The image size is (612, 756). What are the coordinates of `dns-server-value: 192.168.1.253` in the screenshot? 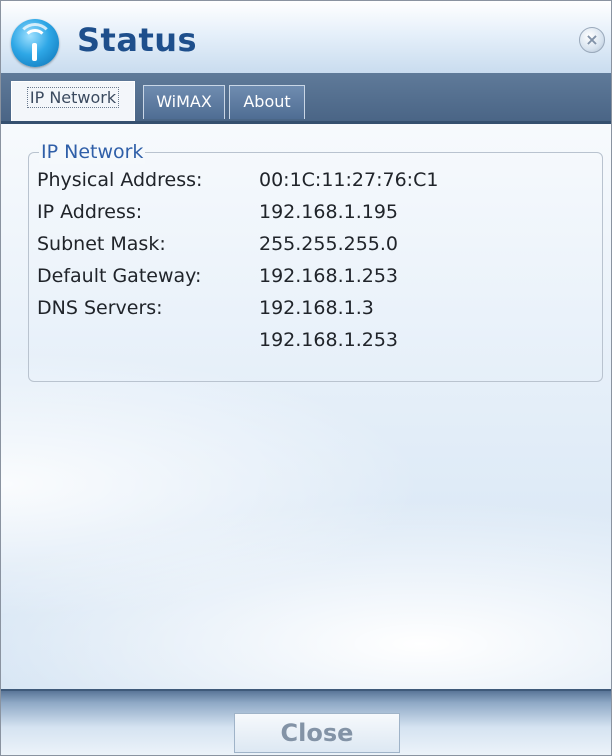 It's located at (329, 340).